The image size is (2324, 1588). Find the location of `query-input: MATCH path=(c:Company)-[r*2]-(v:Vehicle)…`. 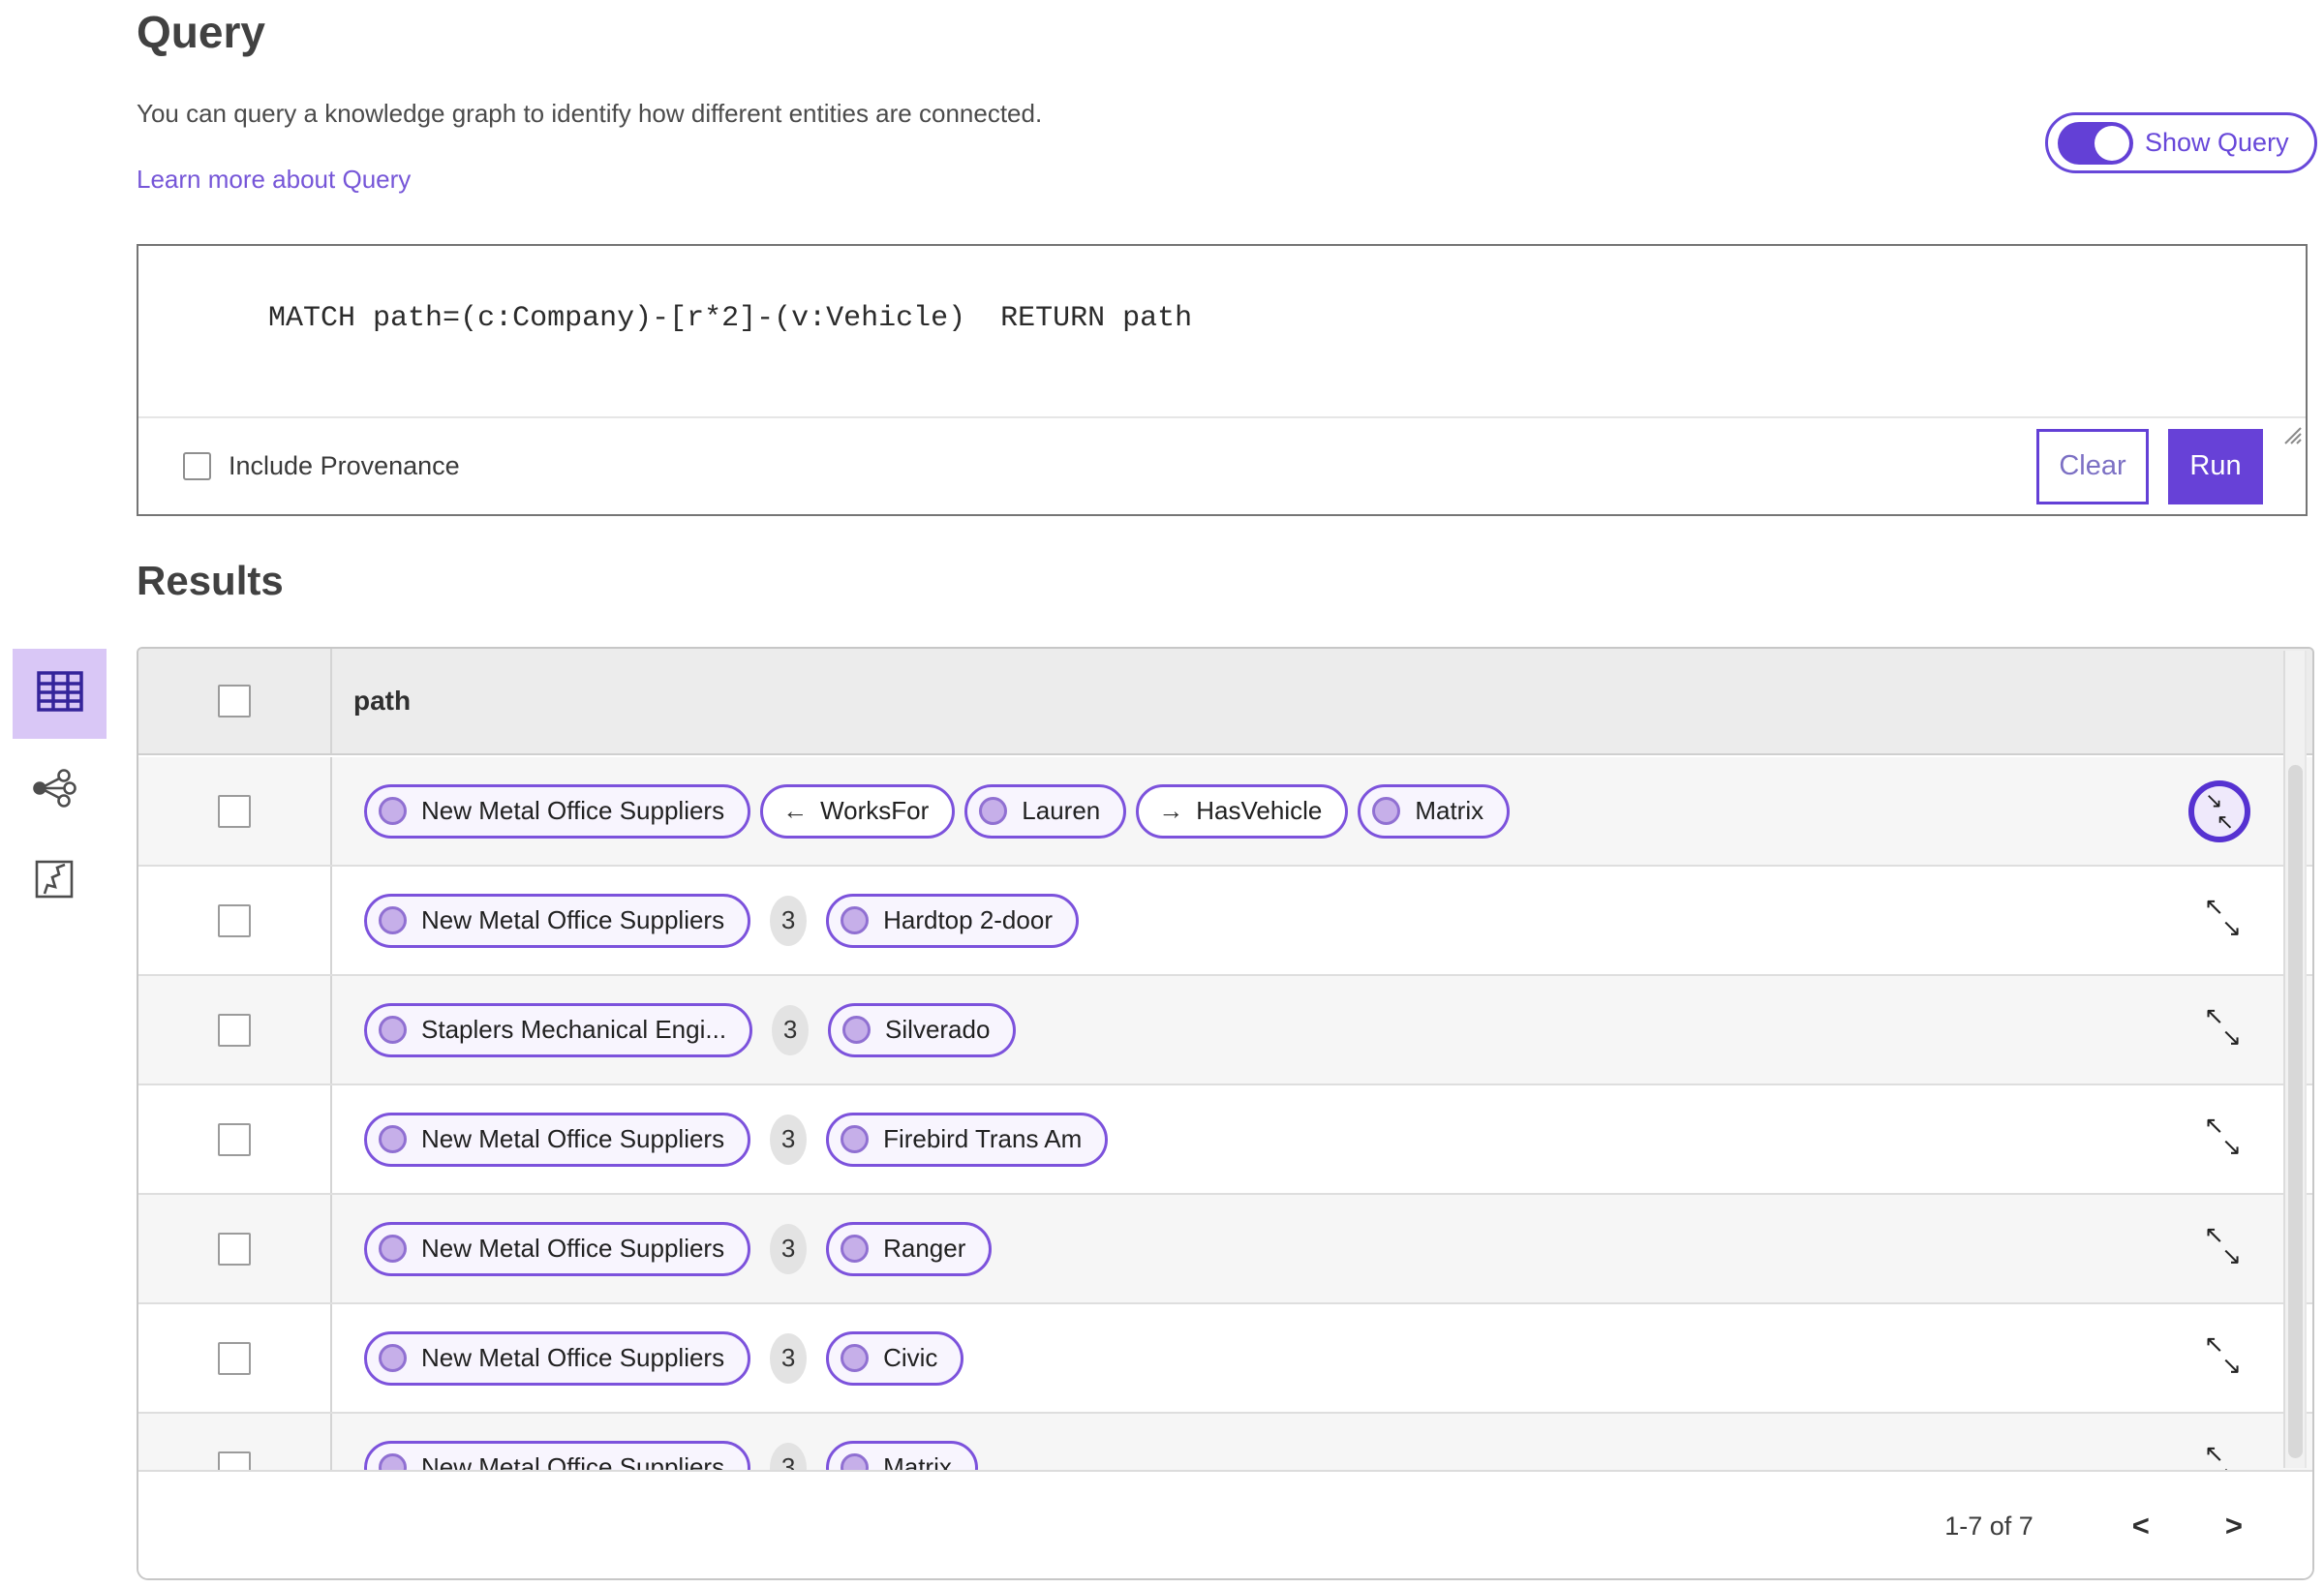

query-input: MATCH path=(c:Company)-[r*2]-(v:Vehicle)… is located at coordinates (1222, 345).